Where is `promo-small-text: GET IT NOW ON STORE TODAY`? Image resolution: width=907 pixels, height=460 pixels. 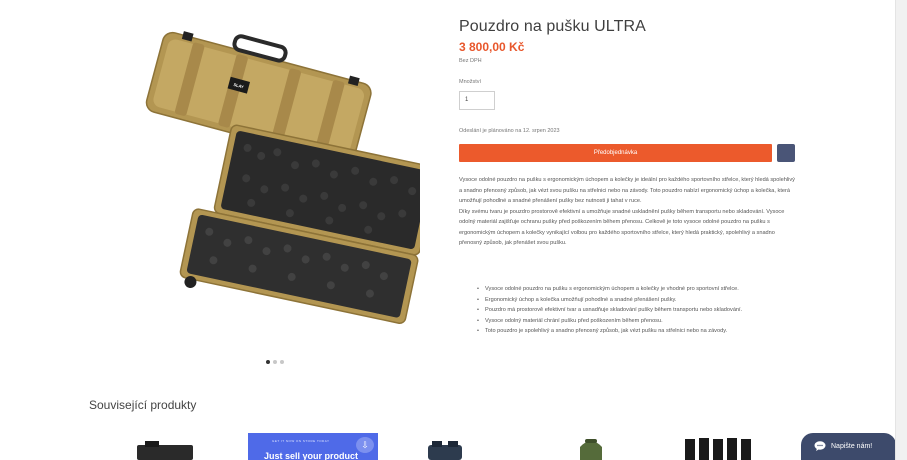
promo-small-text: GET IT NOW ON STORE TODAY is located at coordinates (301, 441).